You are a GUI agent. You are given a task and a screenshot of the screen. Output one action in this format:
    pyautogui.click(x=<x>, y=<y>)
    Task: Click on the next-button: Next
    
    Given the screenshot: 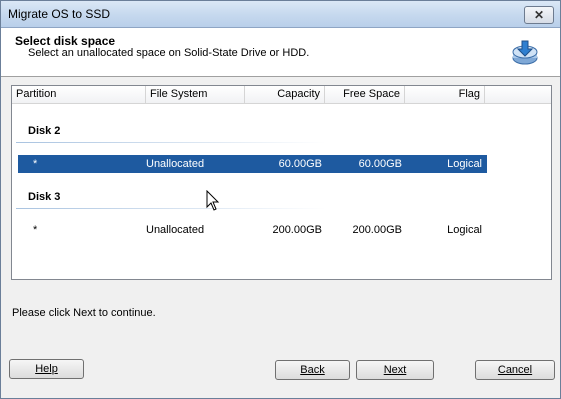 What is the action you would take?
    pyautogui.click(x=395, y=370)
    